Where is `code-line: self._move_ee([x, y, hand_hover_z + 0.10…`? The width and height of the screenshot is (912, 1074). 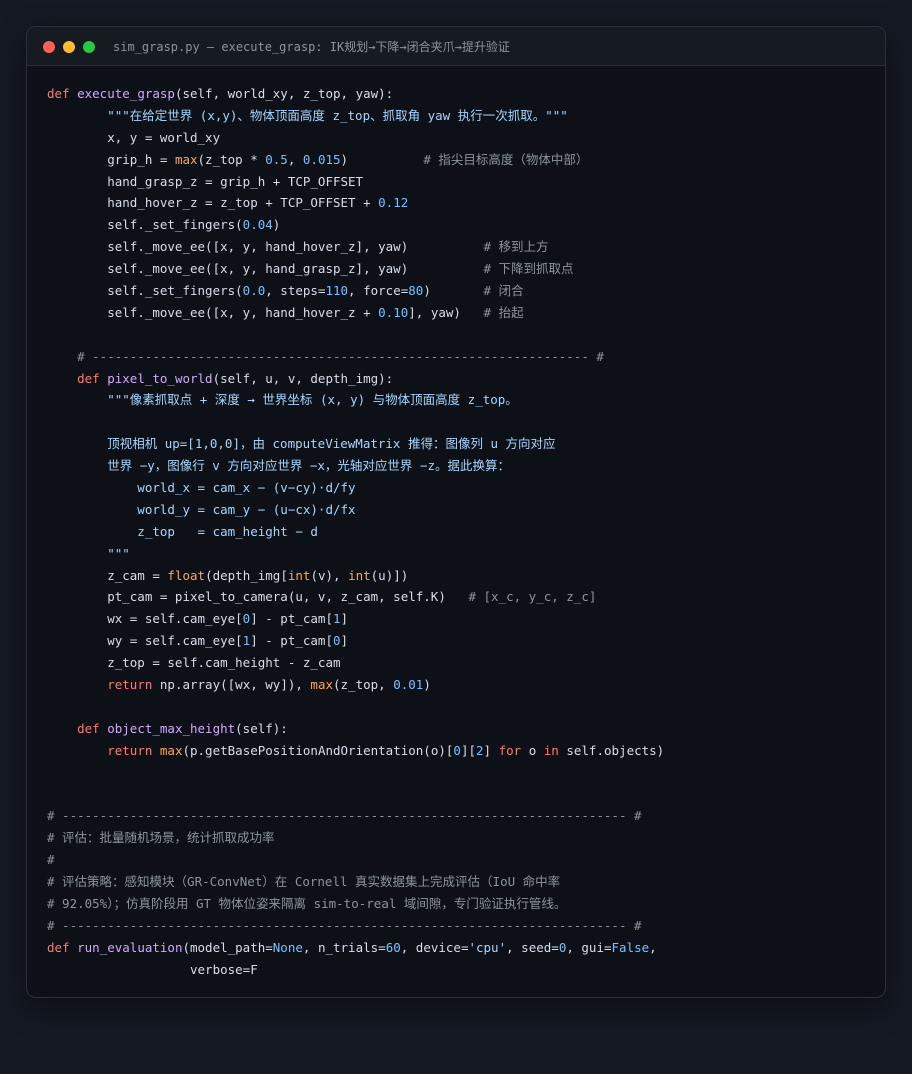 code-line: self._move_ee([x, y, hand_hover_z + 0.10… is located at coordinates (355, 313).